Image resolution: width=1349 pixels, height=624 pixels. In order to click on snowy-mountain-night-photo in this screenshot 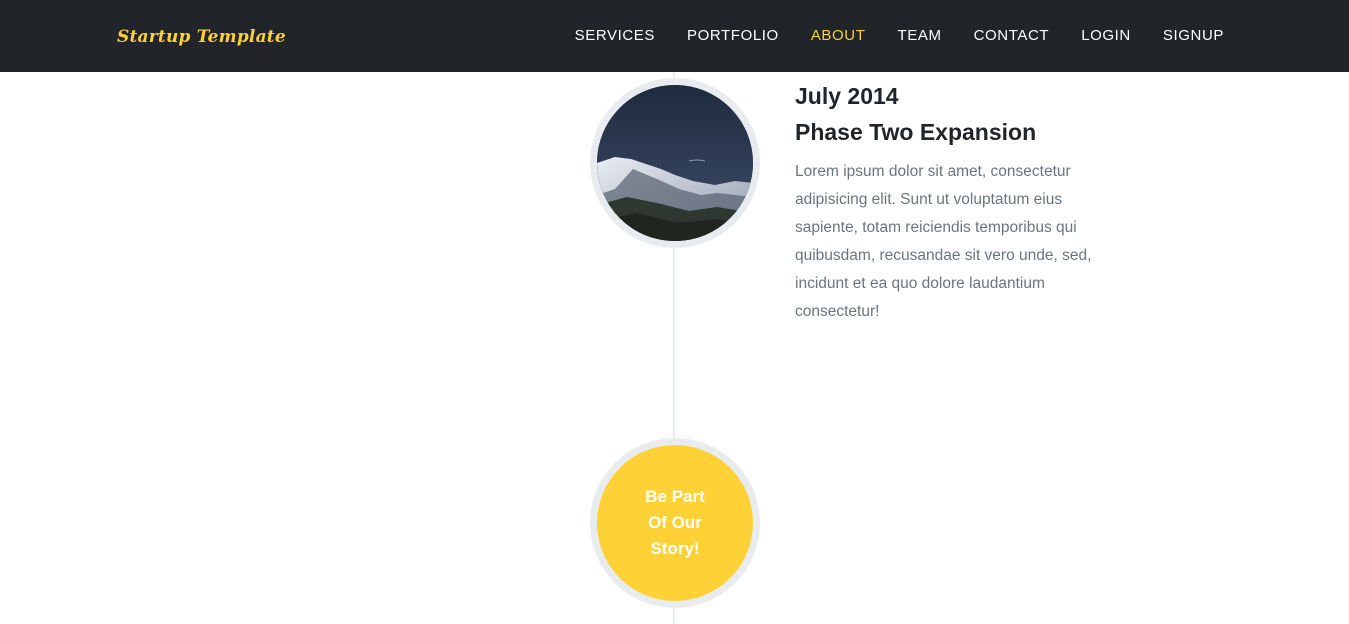, I will do `click(675, 163)`.